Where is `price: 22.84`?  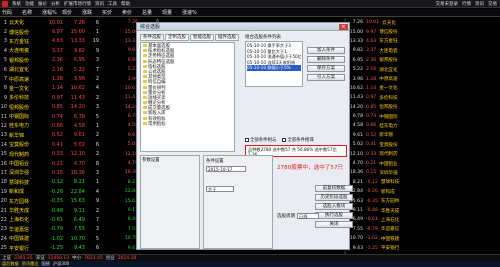
price: 22.84 is located at coordinates (77, 191).